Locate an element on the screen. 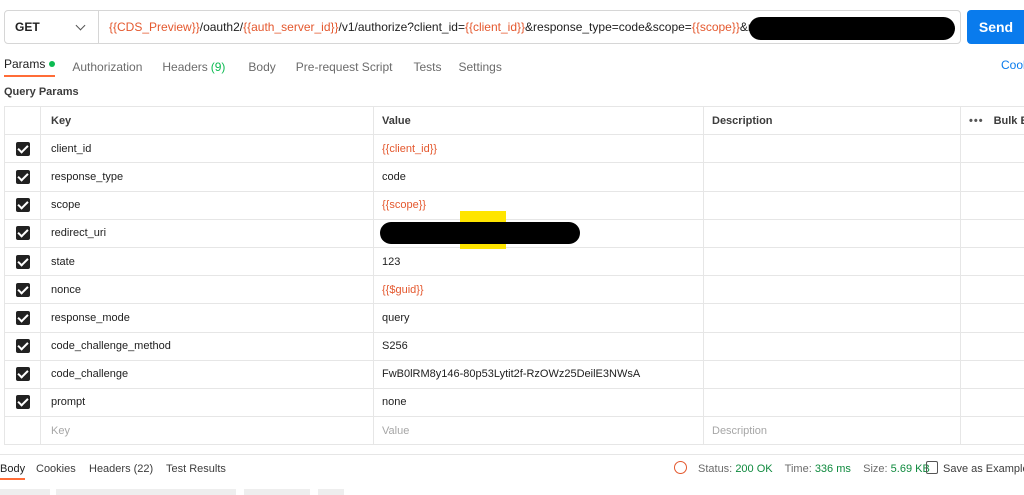 The height and width of the screenshot is (495, 1024). tab-params: Params is located at coordinates (30, 67).